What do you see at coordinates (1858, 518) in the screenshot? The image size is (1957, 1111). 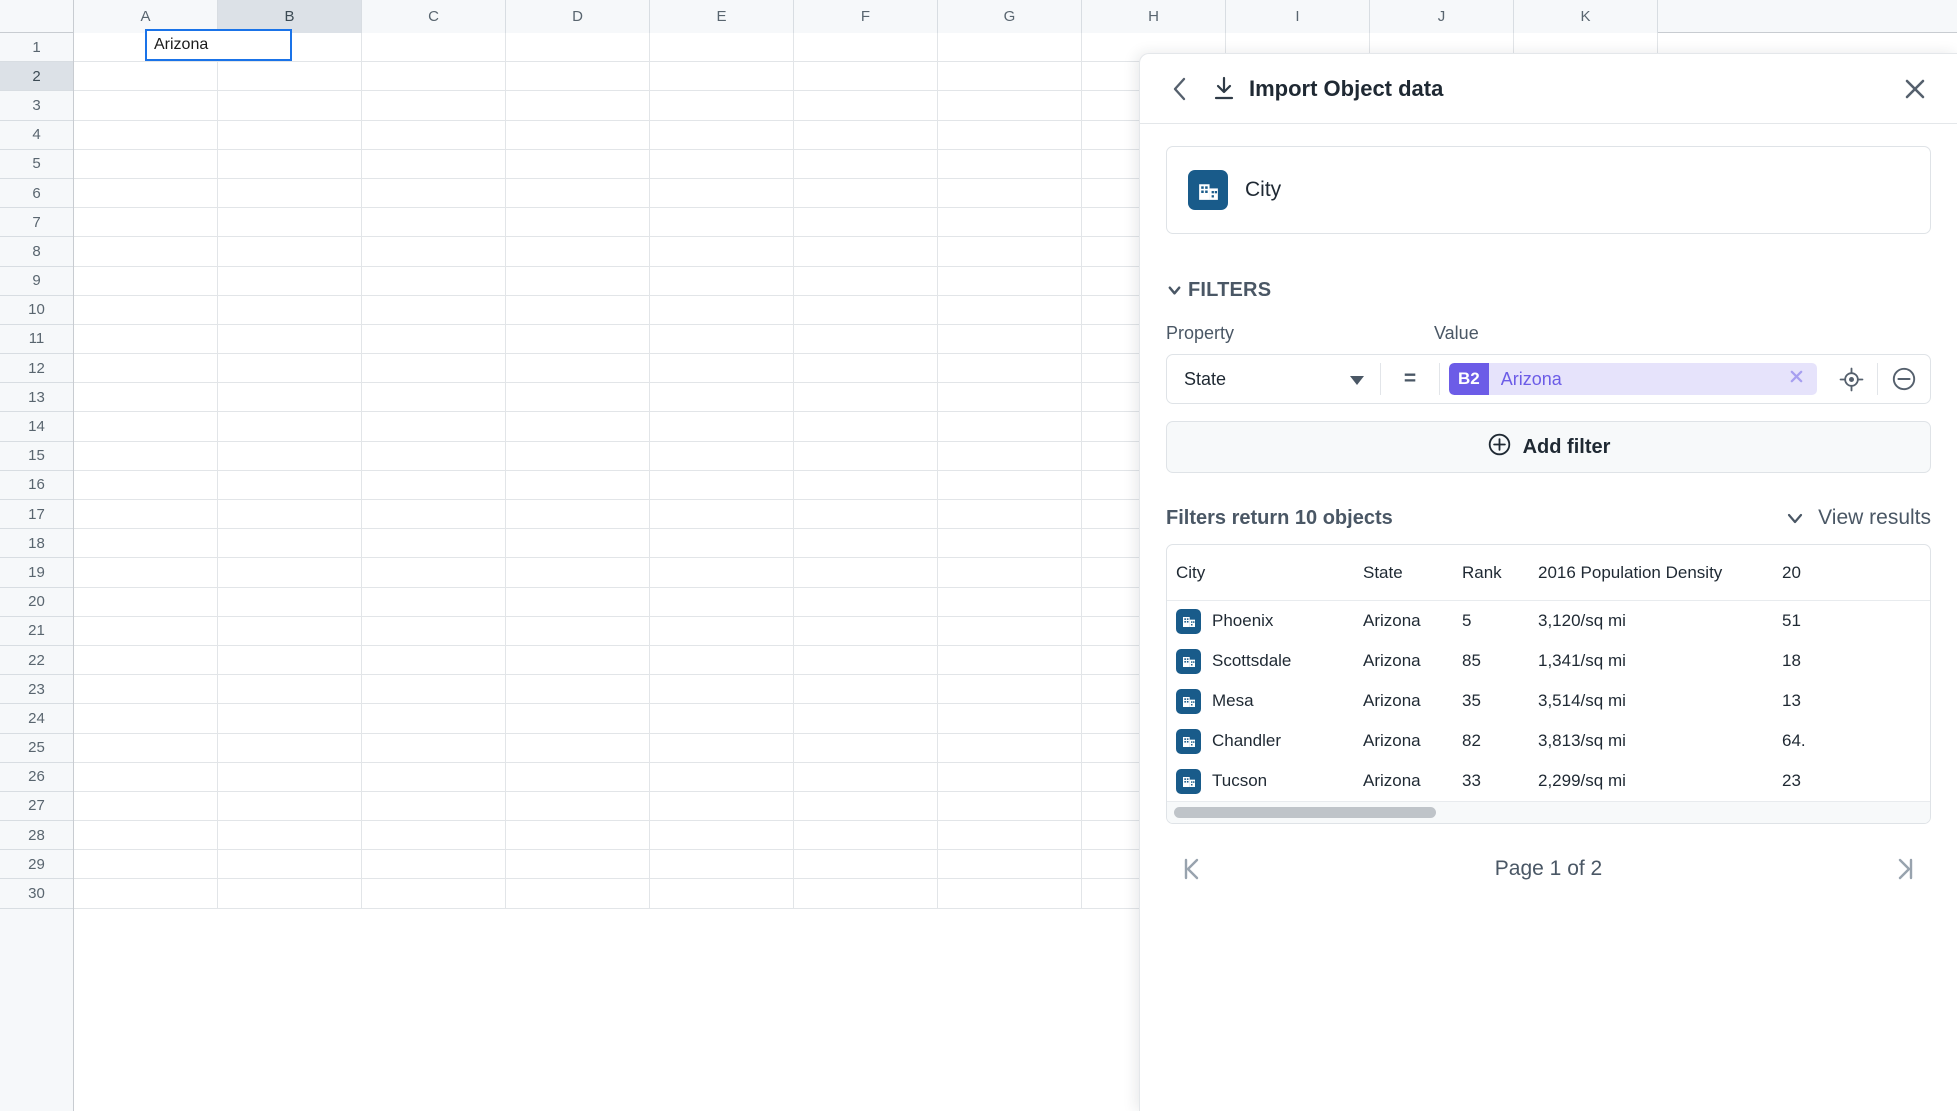 I see `view-results-toggle: View results` at bounding box center [1858, 518].